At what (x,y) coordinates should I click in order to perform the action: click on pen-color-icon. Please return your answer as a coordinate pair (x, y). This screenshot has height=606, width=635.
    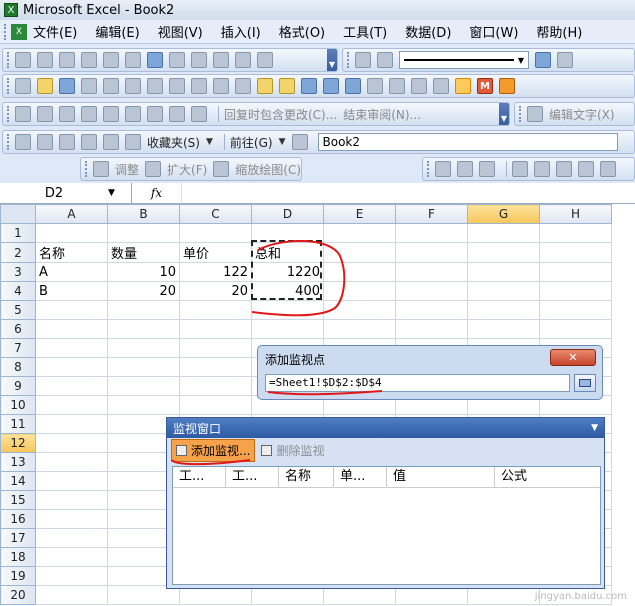
    Looking at the image, I should click on (543, 60).